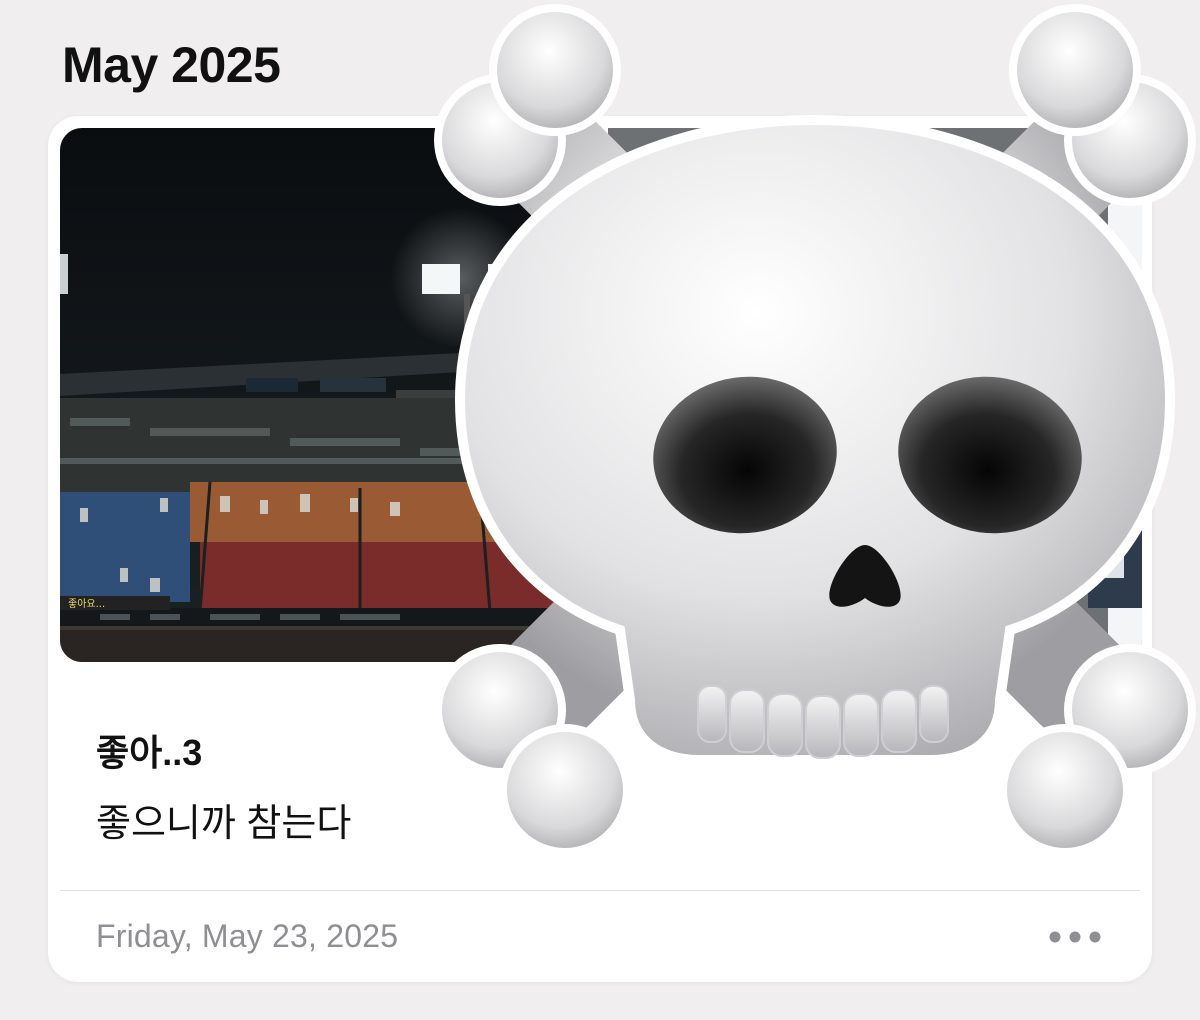 The width and height of the screenshot is (1200, 1020). Describe the element at coordinates (171, 65) in the screenshot. I see `month-header: May 2025` at that location.